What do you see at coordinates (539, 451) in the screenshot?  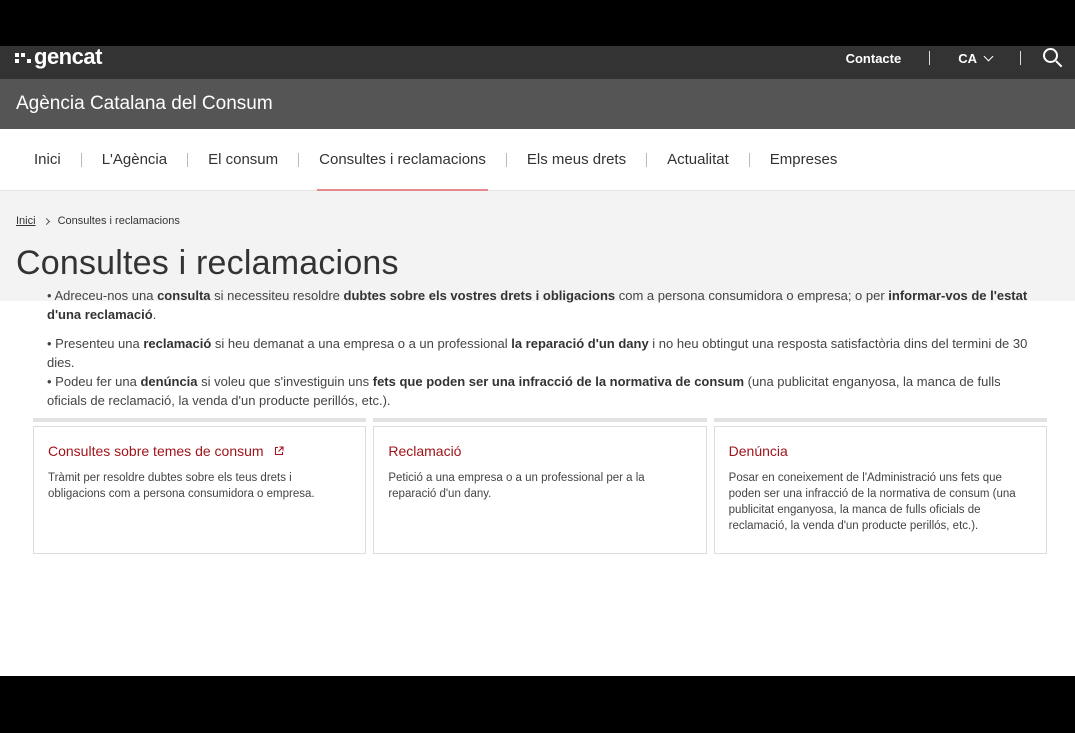 I see `card-title: Reclamació` at bounding box center [539, 451].